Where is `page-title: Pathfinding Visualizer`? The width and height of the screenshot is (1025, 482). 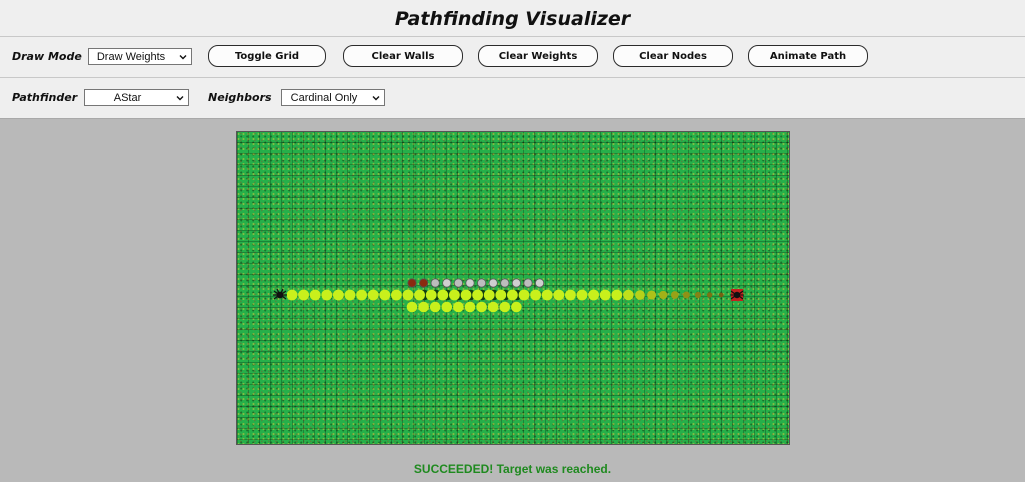
page-title: Pathfinding Visualizer is located at coordinates (512, 19).